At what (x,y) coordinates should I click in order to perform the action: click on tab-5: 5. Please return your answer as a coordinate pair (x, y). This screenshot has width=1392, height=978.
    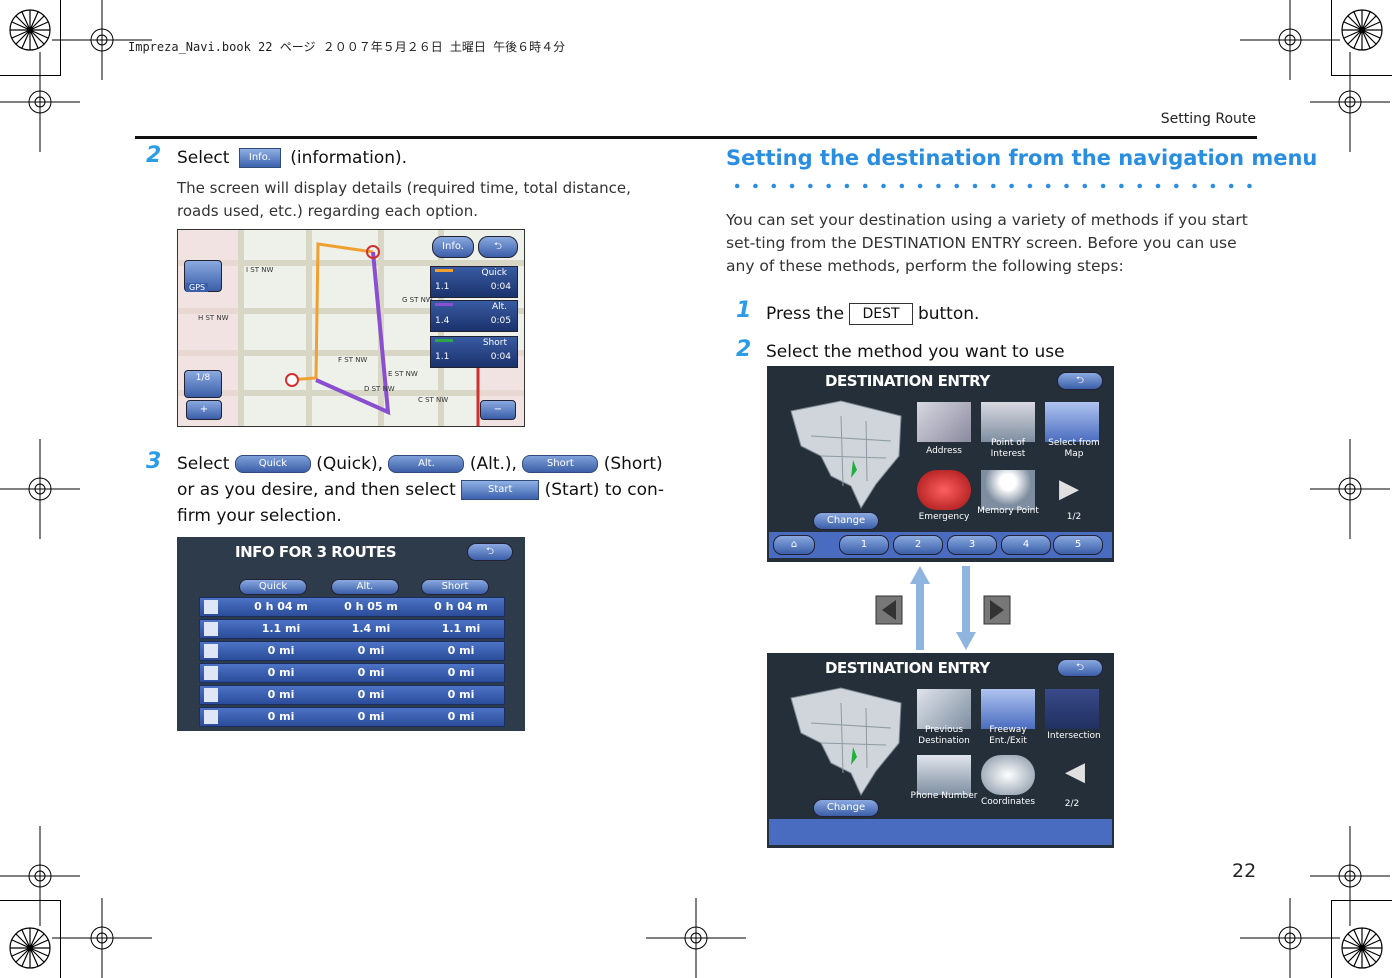
    Looking at the image, I should click on (1078, 545).